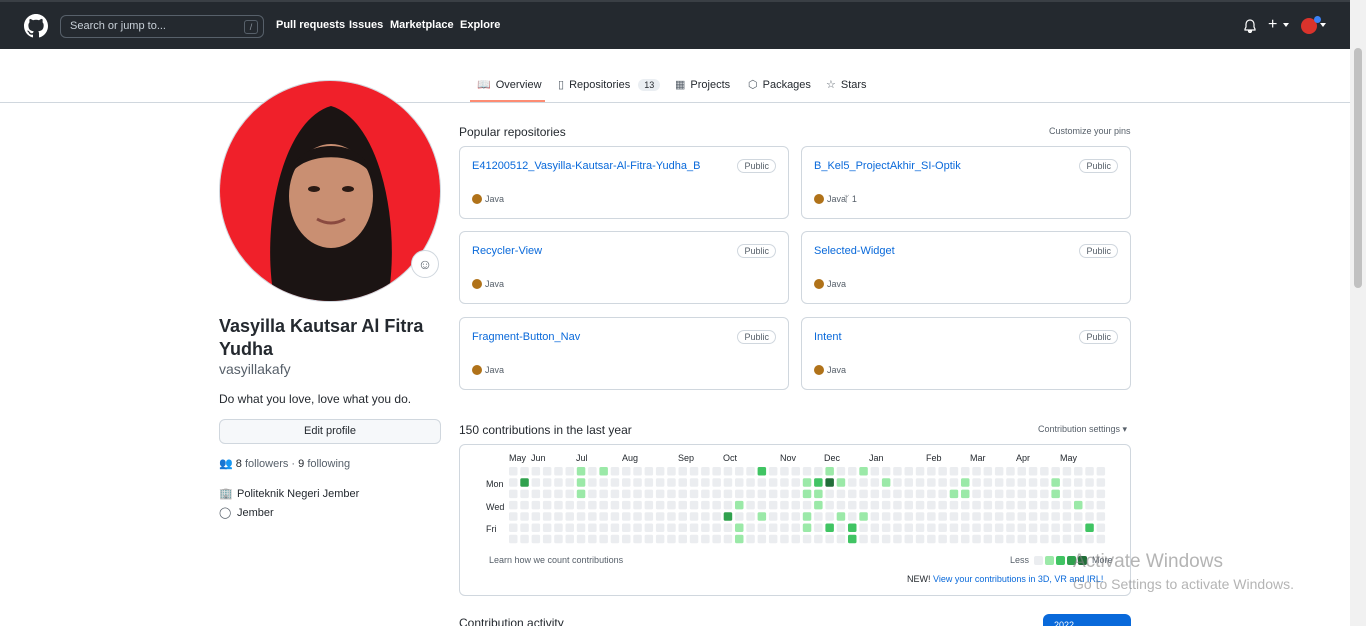 Image resolution: width=1366 pixels, height=626 pixels. Describe the element at coordinates (1087, 620) in the screenshot. I see `year-2022-button: 2022` at that location.